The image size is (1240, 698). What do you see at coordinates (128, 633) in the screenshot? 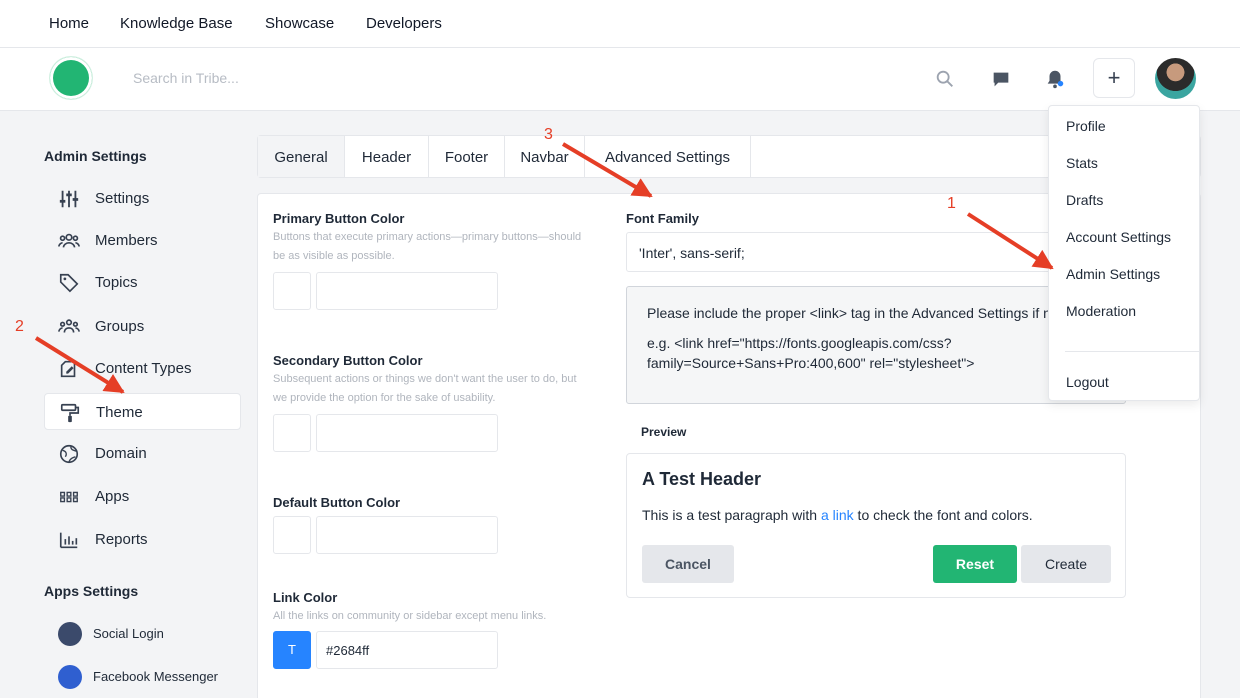
I see `app-item-label: Social Login` at bounding box center [128, 633].